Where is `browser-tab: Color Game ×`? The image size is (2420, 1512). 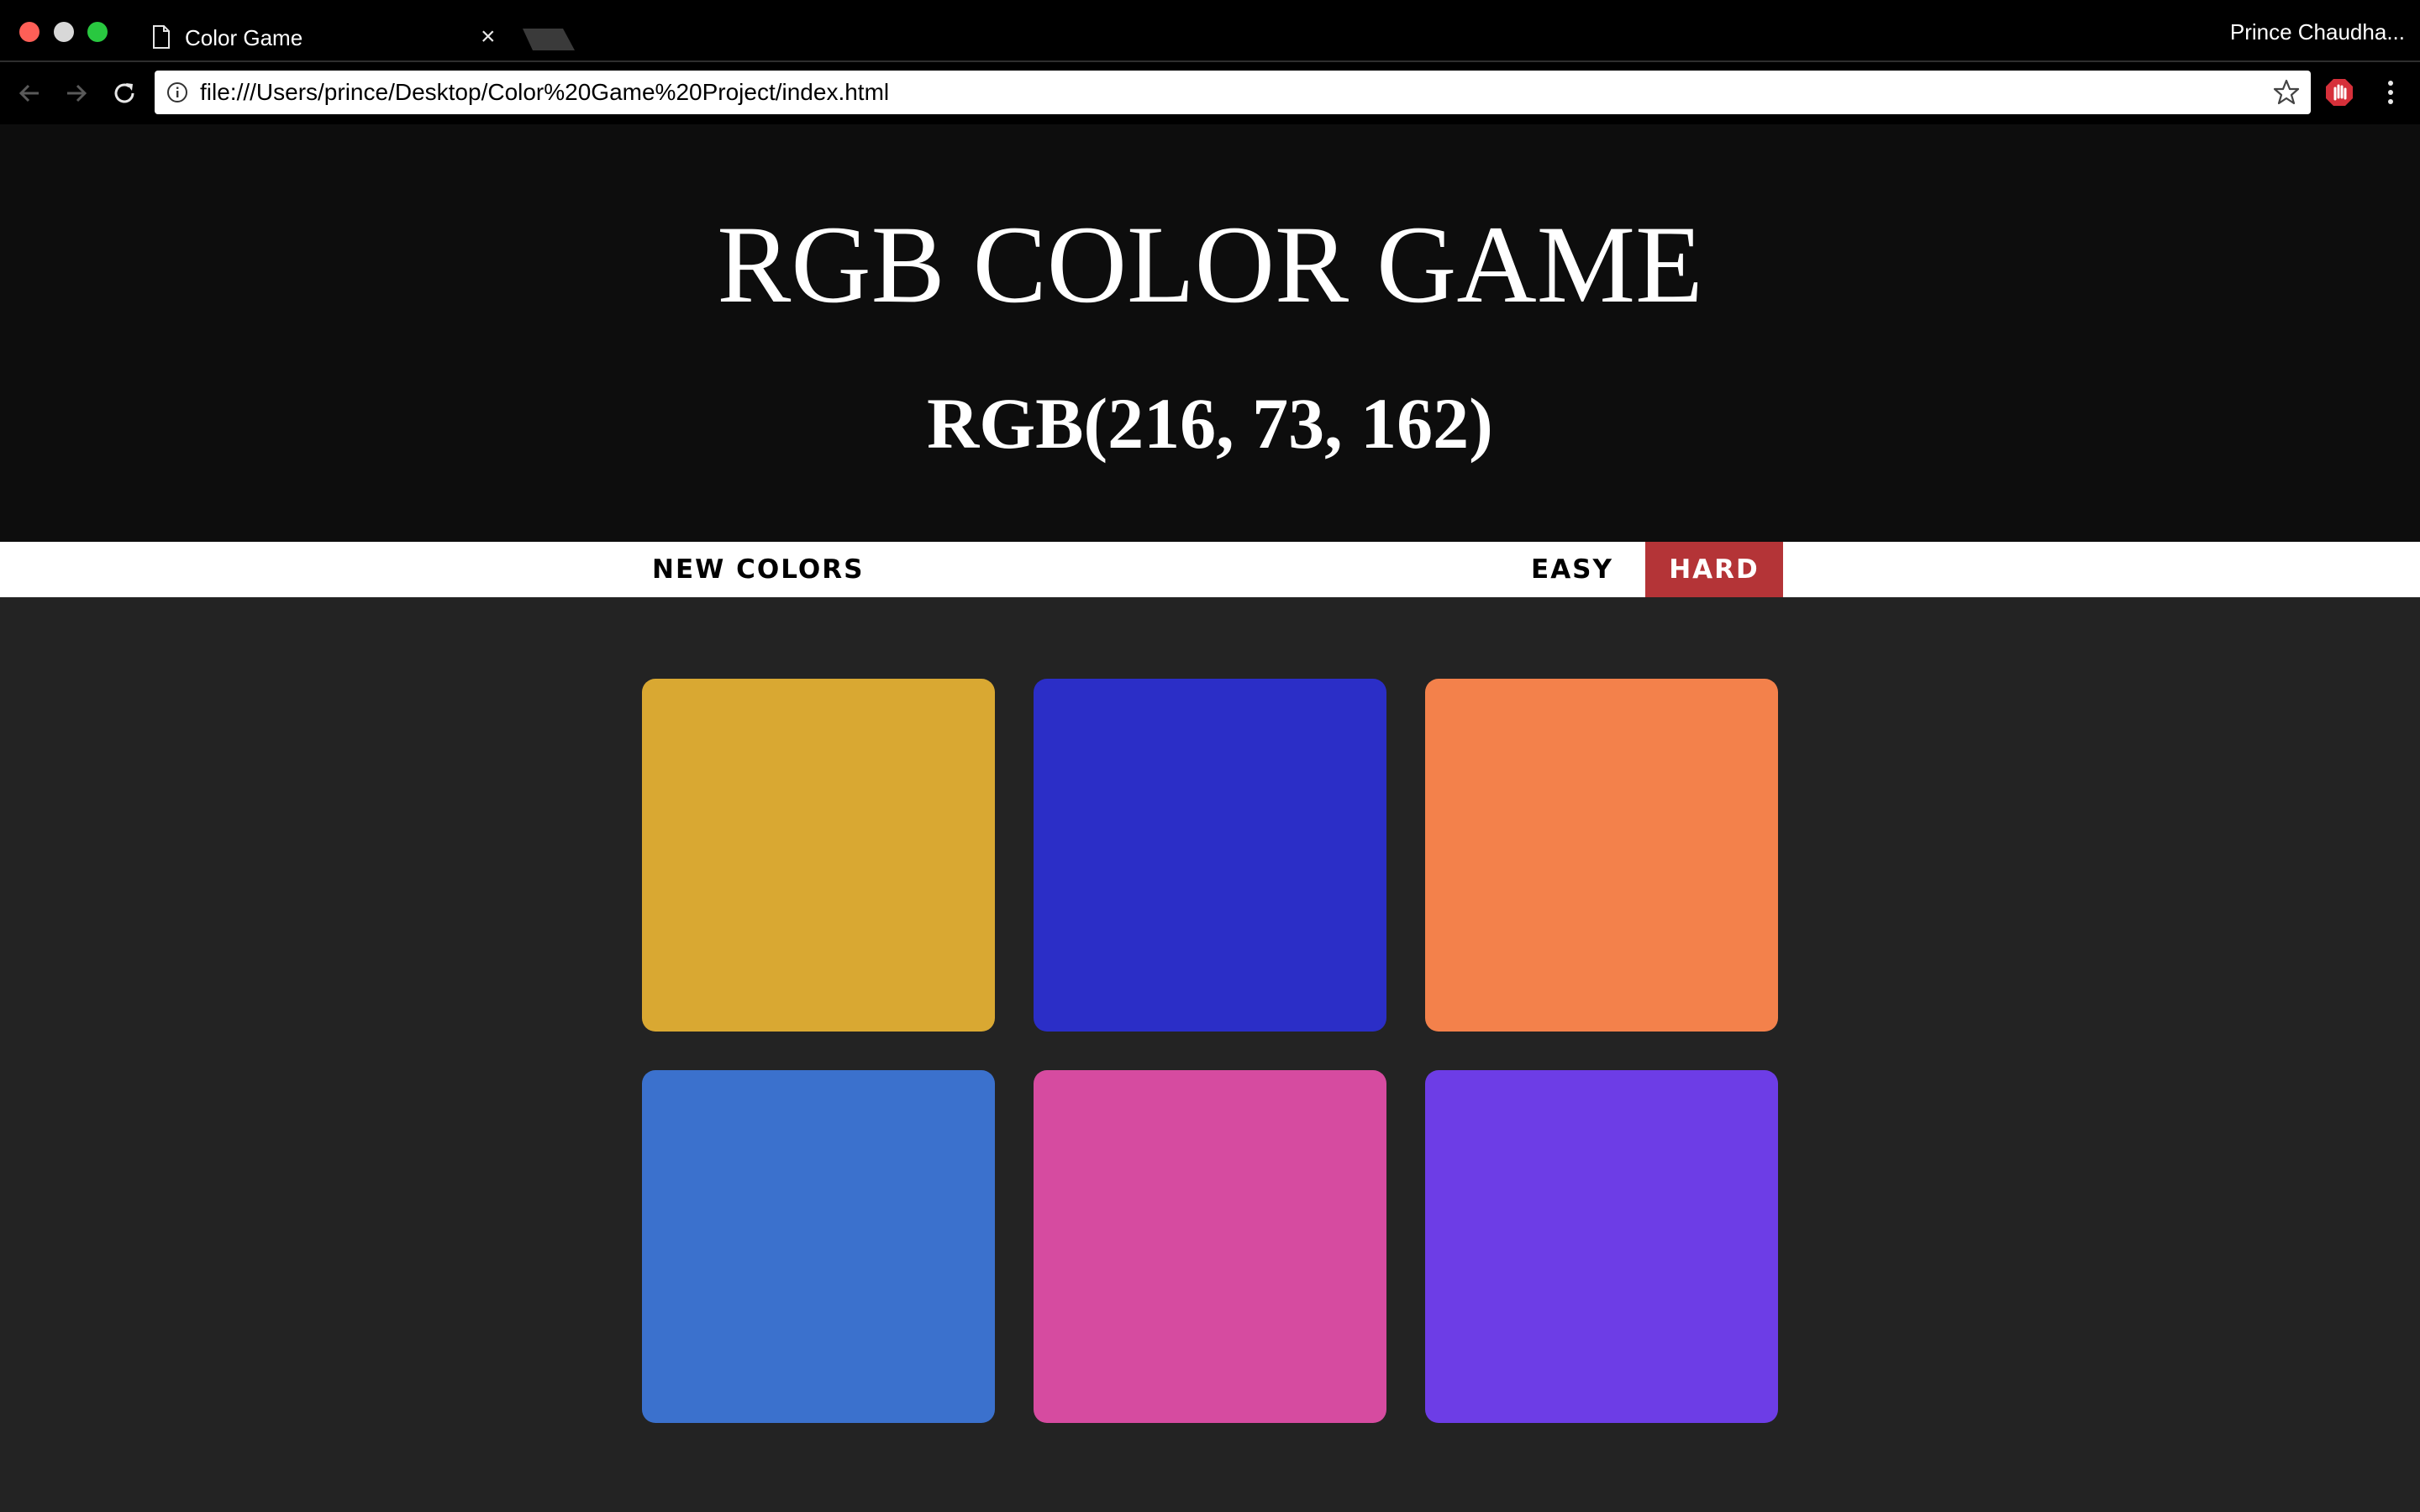
browser-tab: Color Game × is located at coordinates (319, 37).